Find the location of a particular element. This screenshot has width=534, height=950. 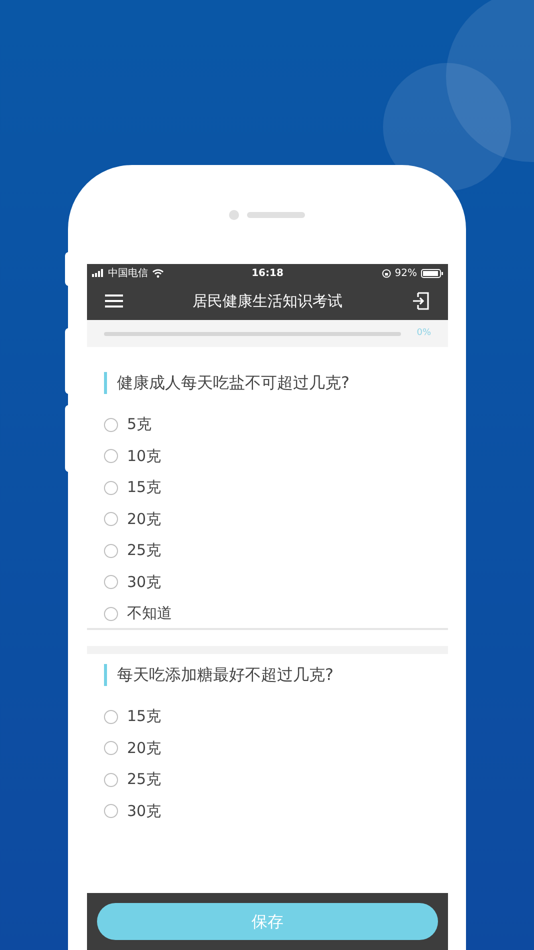

option-label: 不知道 is located at coordinates (149, 613).